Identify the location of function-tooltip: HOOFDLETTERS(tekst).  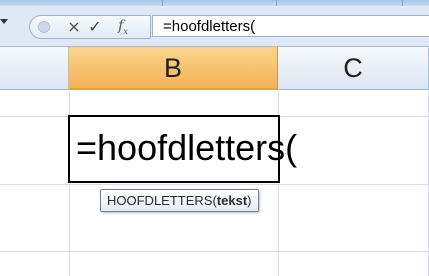
(179, 200).